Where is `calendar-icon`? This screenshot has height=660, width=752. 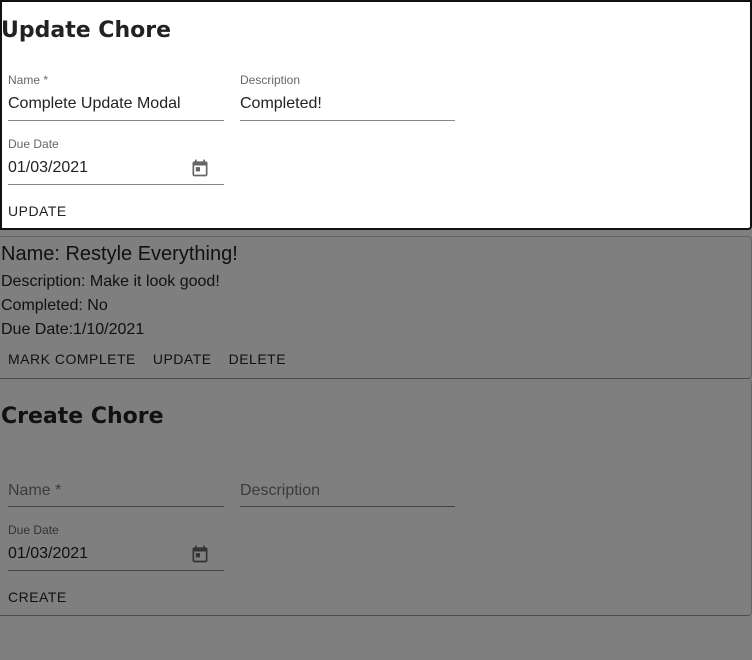
calendar-icon is located at coordinates (200, 168).